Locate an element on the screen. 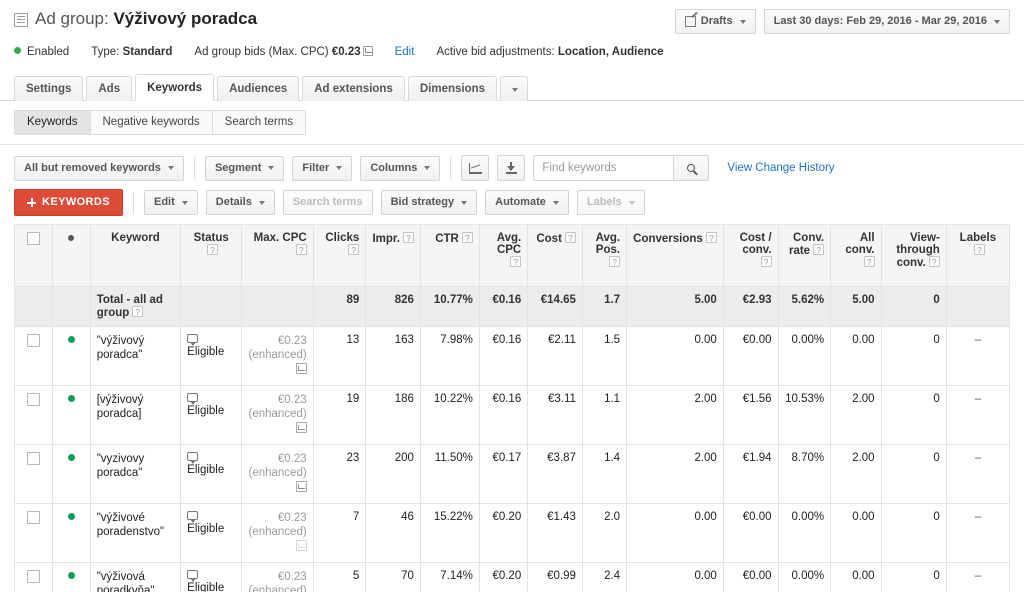 The height and width of the screenshot is (592, 1024). row-cost: €1.43 is located at coordinates (555, 533).